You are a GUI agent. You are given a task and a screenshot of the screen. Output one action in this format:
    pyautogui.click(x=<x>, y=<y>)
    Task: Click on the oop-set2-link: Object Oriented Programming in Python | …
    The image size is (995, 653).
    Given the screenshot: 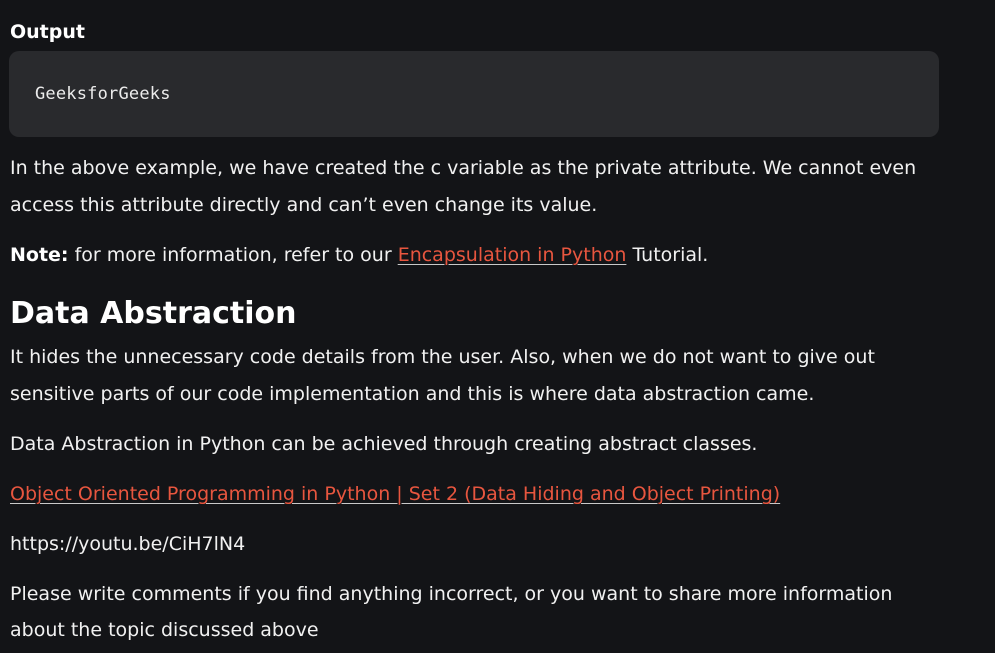 What is the action you would take?
    pyautogui.click(x=395, y=494)
    